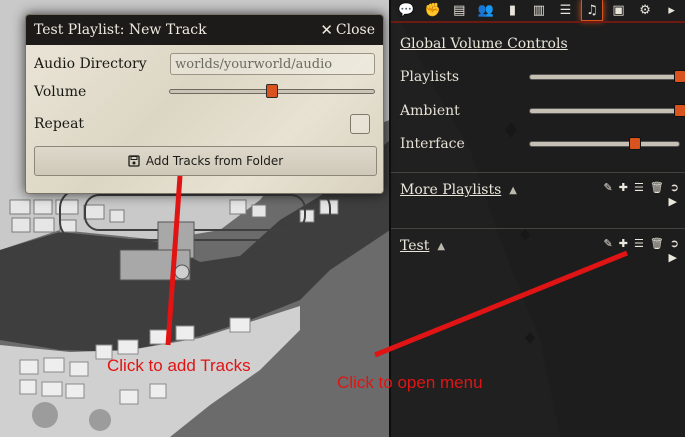 Image resolution: width=685 pixels, height=437 pixels. I want to click on volume-row-playlists: Playlists, so click(542, 77).